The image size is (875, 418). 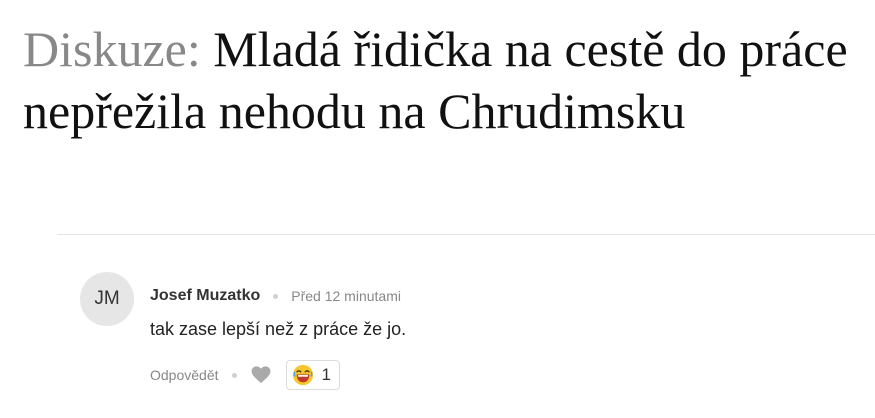 I want to click on avatar: JM, so click(x=107, y=299).